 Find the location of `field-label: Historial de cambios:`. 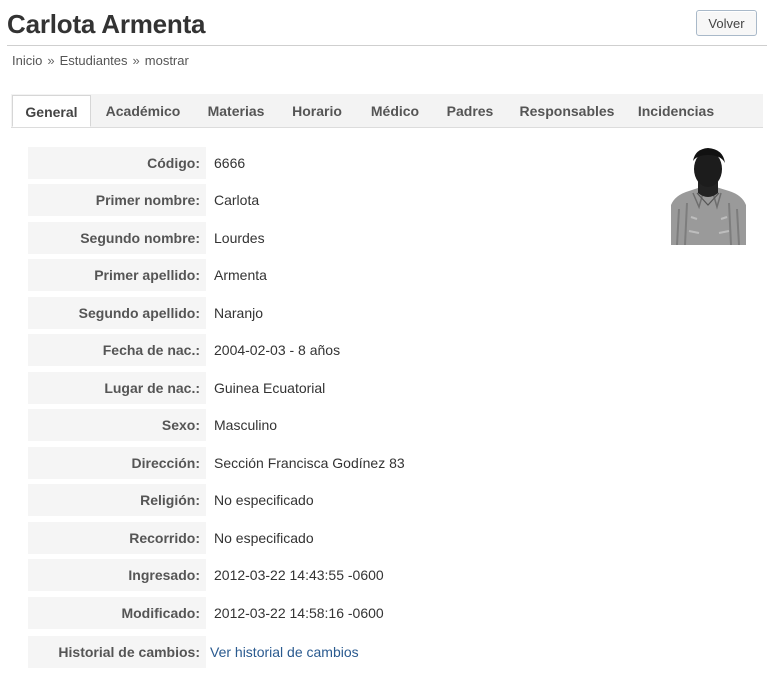

field-label: Historial de cambios: is located at coordinates (129, 652).